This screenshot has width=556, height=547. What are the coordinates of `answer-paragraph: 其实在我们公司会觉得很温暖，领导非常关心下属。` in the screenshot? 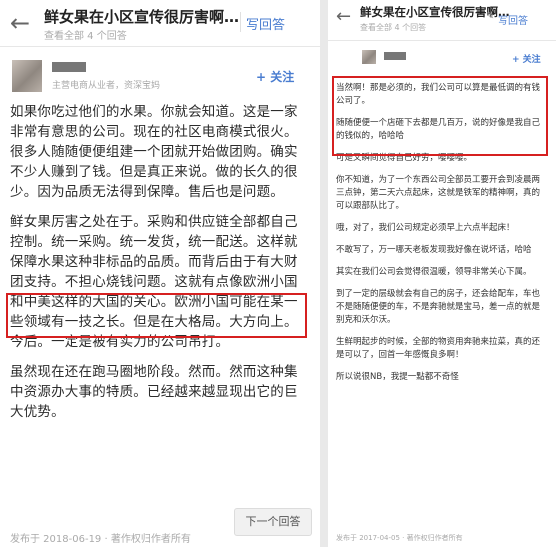 It's located at (434, 272).